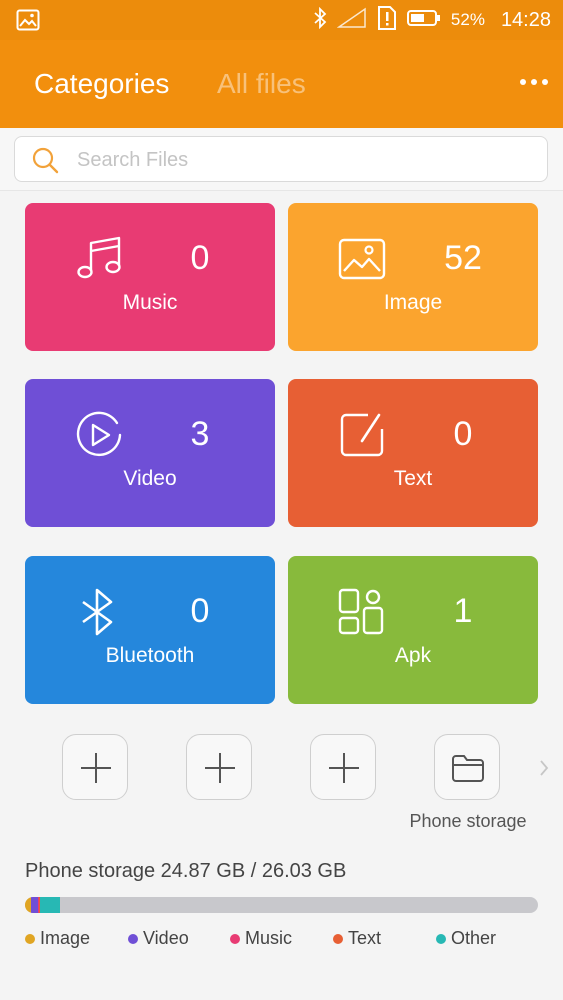  Describe the element at coordinates (297, 160) in the screenshot. I see `search-input` at that location.